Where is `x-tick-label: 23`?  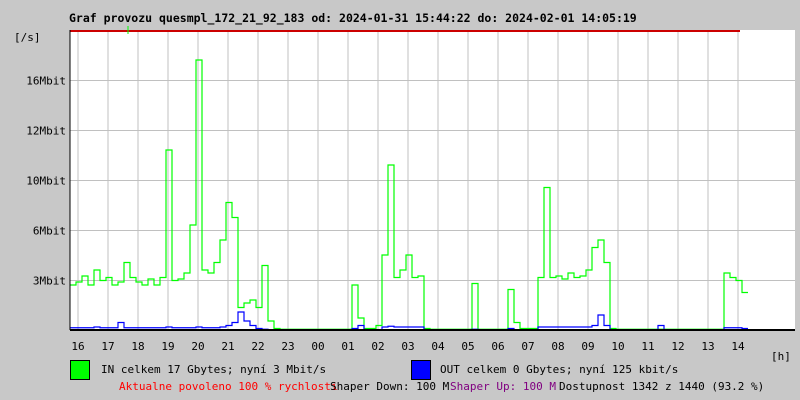
x-tick-label: 23 is located at coordinates (287, 346).